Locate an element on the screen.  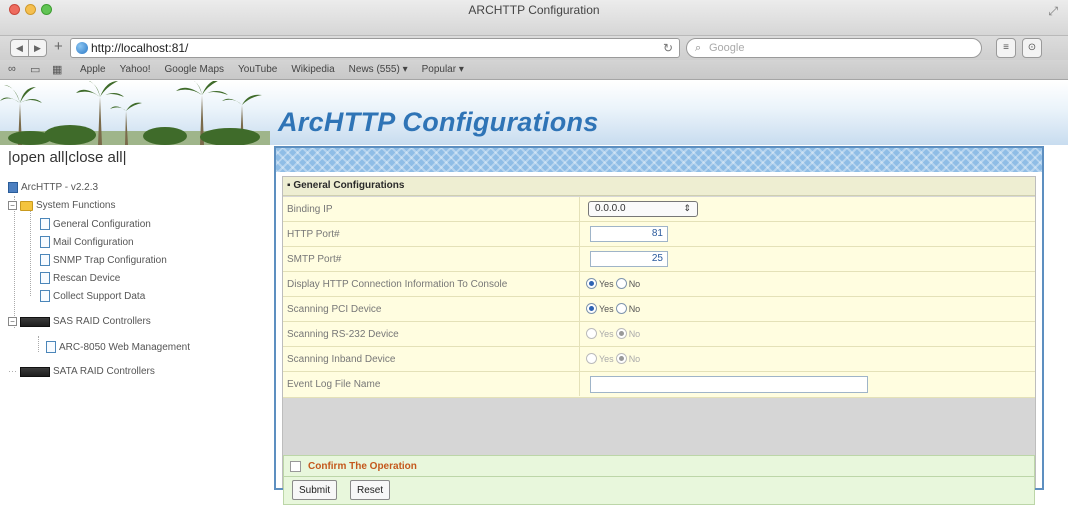
bookmark-news: News (555) ▾ is located at coordinates (378, 69).